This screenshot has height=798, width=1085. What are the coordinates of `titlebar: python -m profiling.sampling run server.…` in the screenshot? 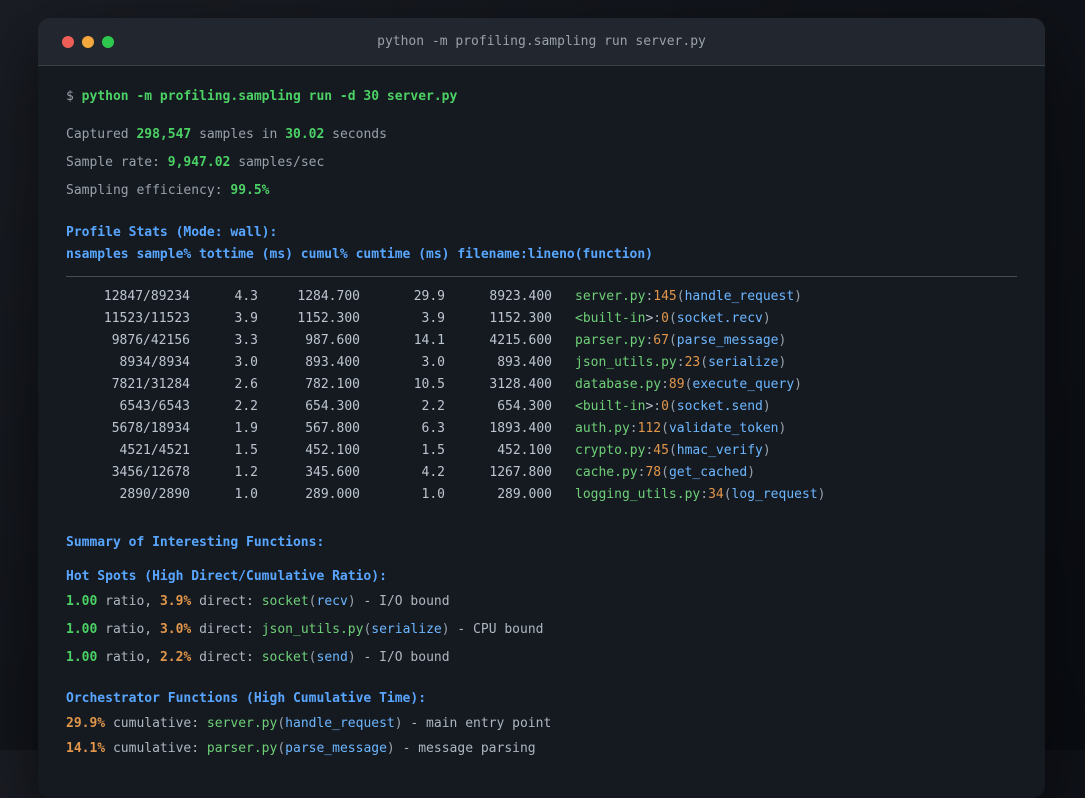 It's located at (541, 42).